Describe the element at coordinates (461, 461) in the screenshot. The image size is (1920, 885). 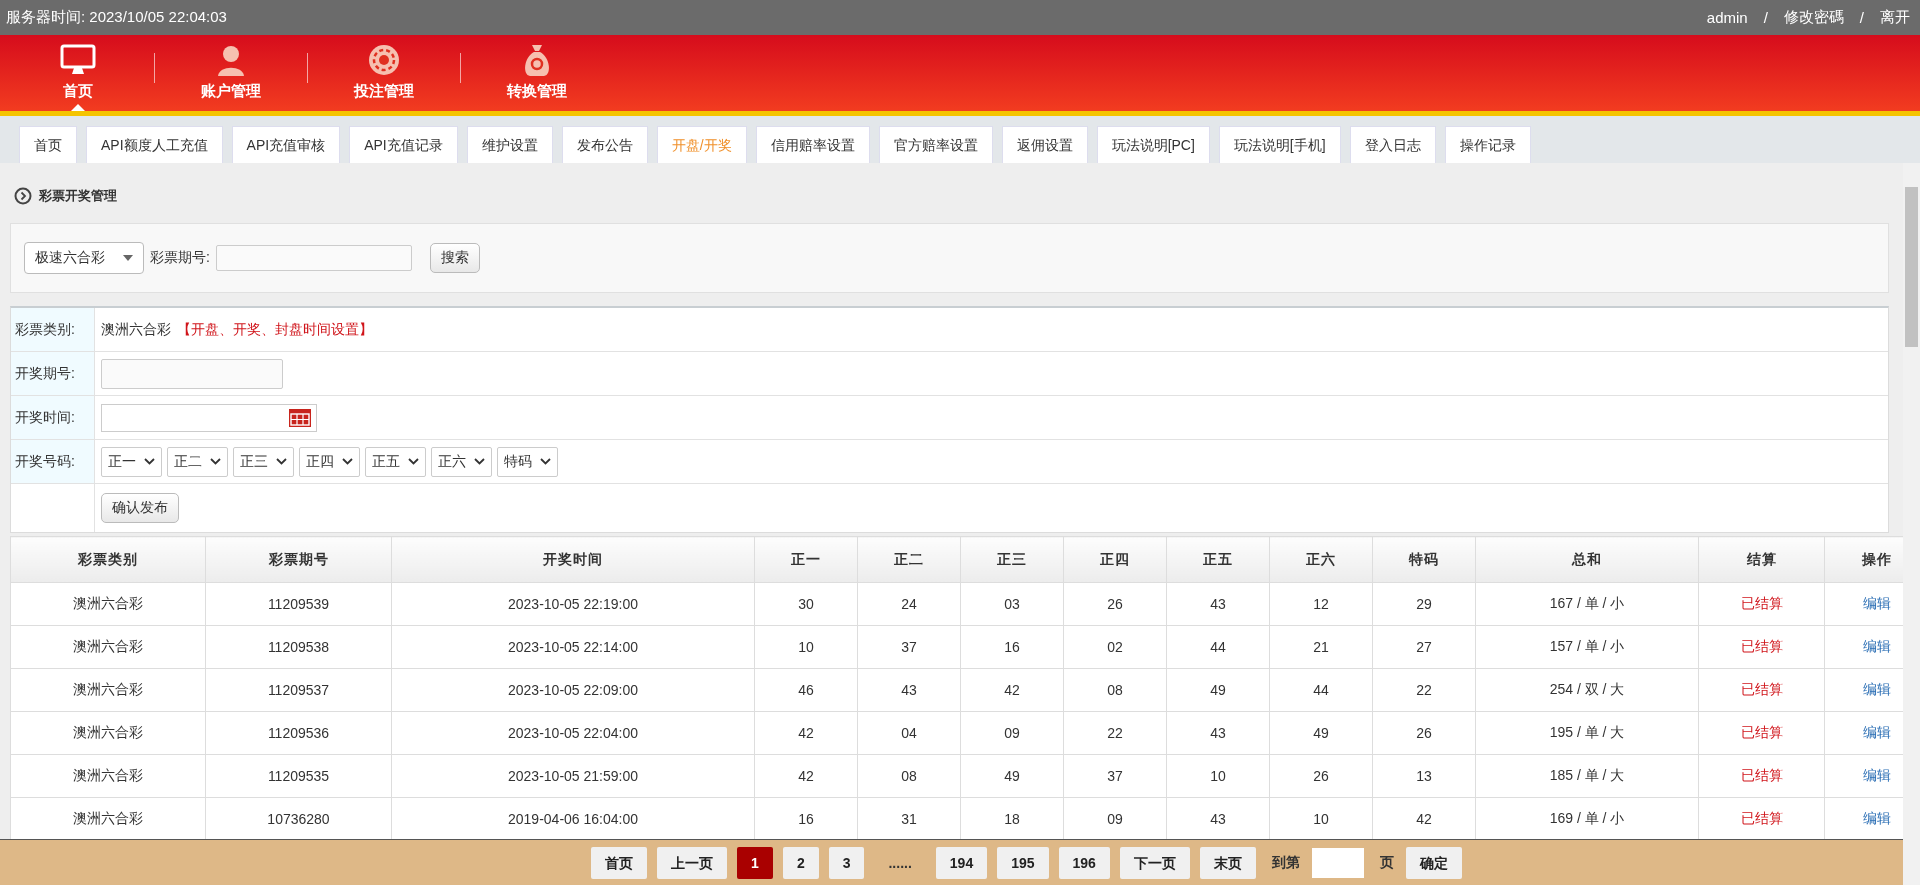
I see `number-select: 正六` at that location.